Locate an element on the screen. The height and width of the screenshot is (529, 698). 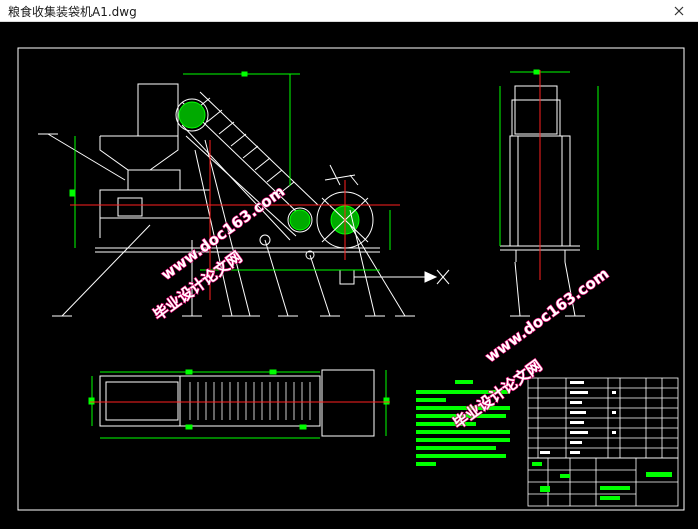
watermark-right-line2: www.doc163.com is located at coordinates (547, 315).